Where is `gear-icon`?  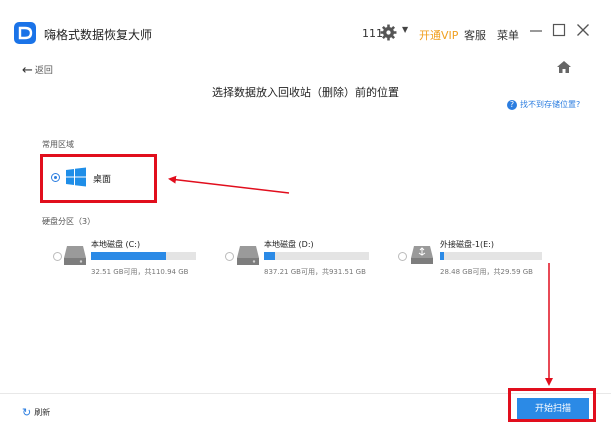 gear-icon is located at coordinates (388, 32).